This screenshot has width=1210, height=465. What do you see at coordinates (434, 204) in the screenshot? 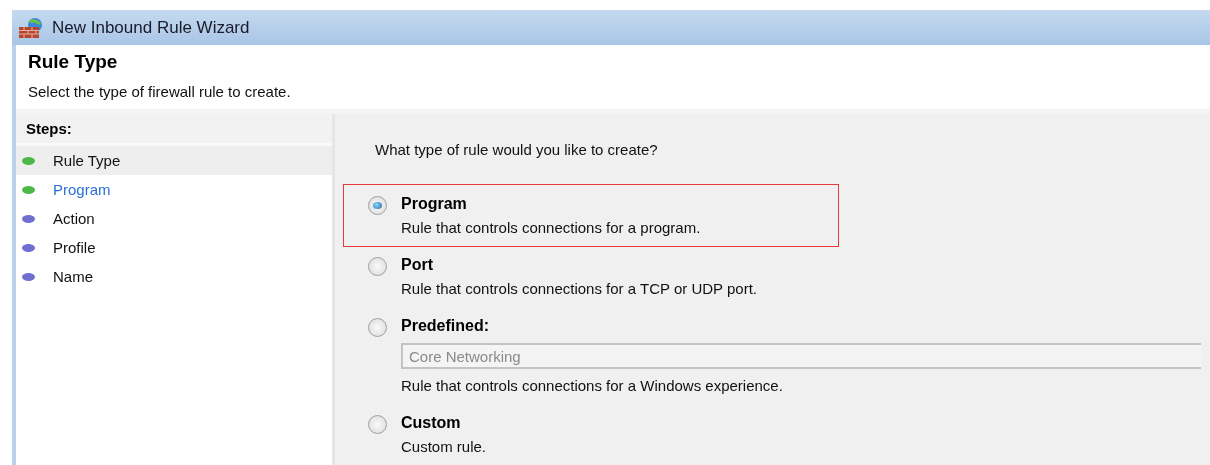
I see `option-label: Program` at bounding box center [434, 204].